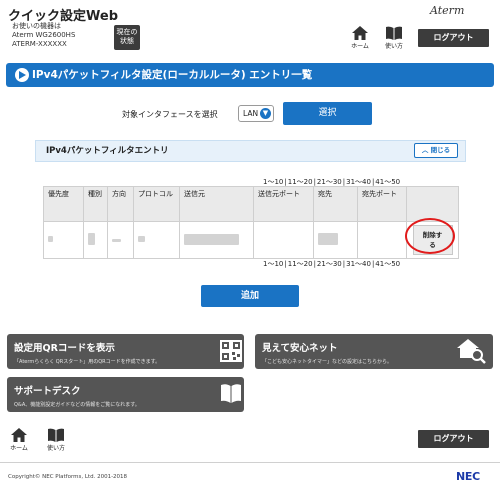  I want to click on usage-nav-button: 使い方, so click(394, 38).